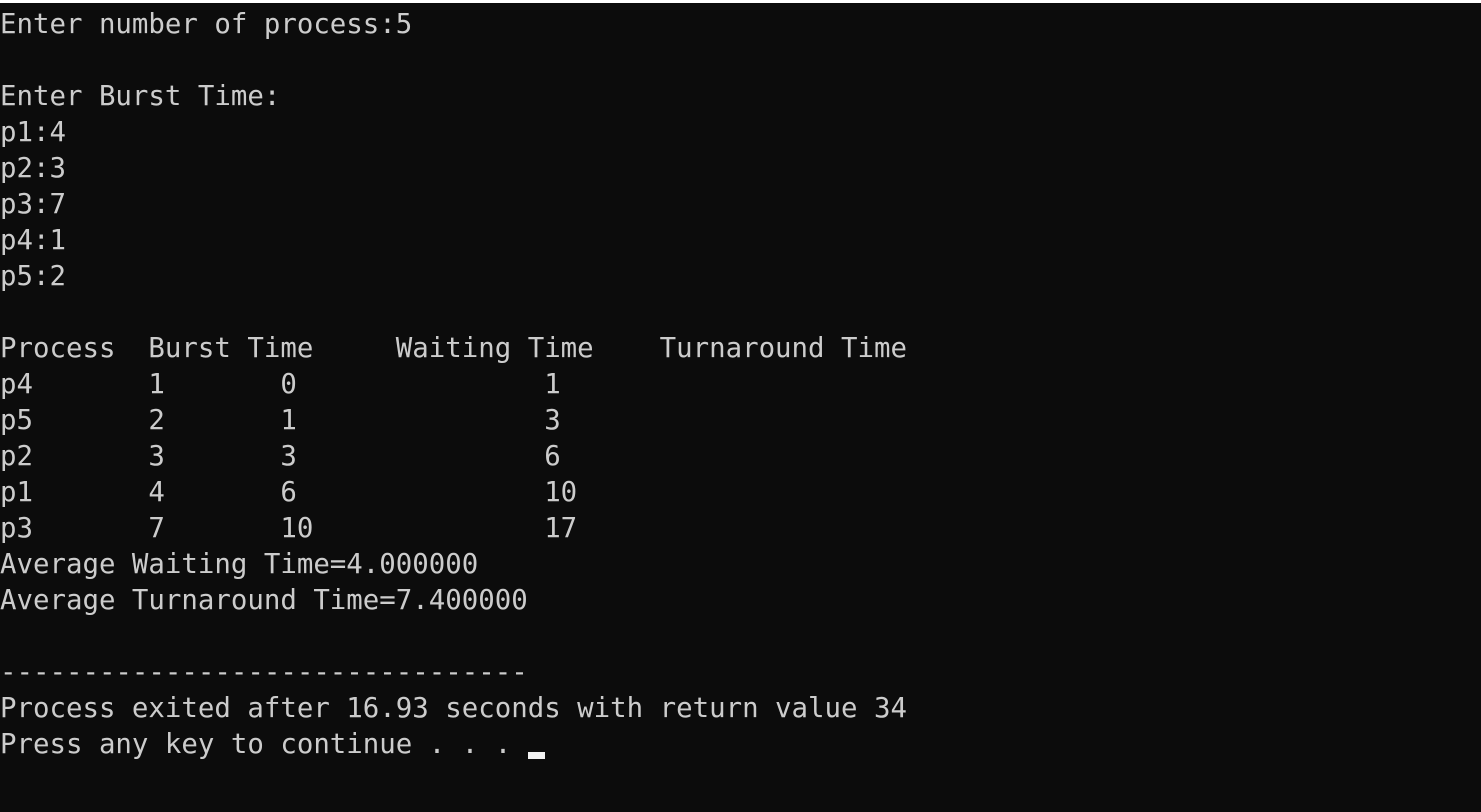  What do you see at coordinates (33, 132) in the screenshot?
I see `console-line-input-p1: p1:4` at bounding box center [33, 132].